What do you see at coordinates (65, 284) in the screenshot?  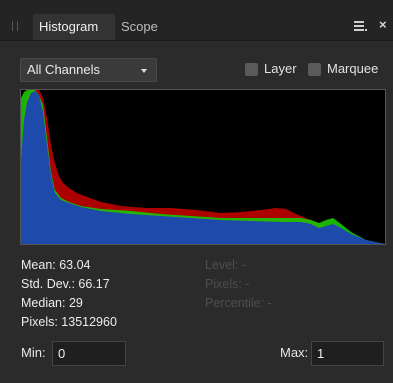 I see `stat-std-dev: Std. Dev.: 66.17` at bounding box center [65, 284].